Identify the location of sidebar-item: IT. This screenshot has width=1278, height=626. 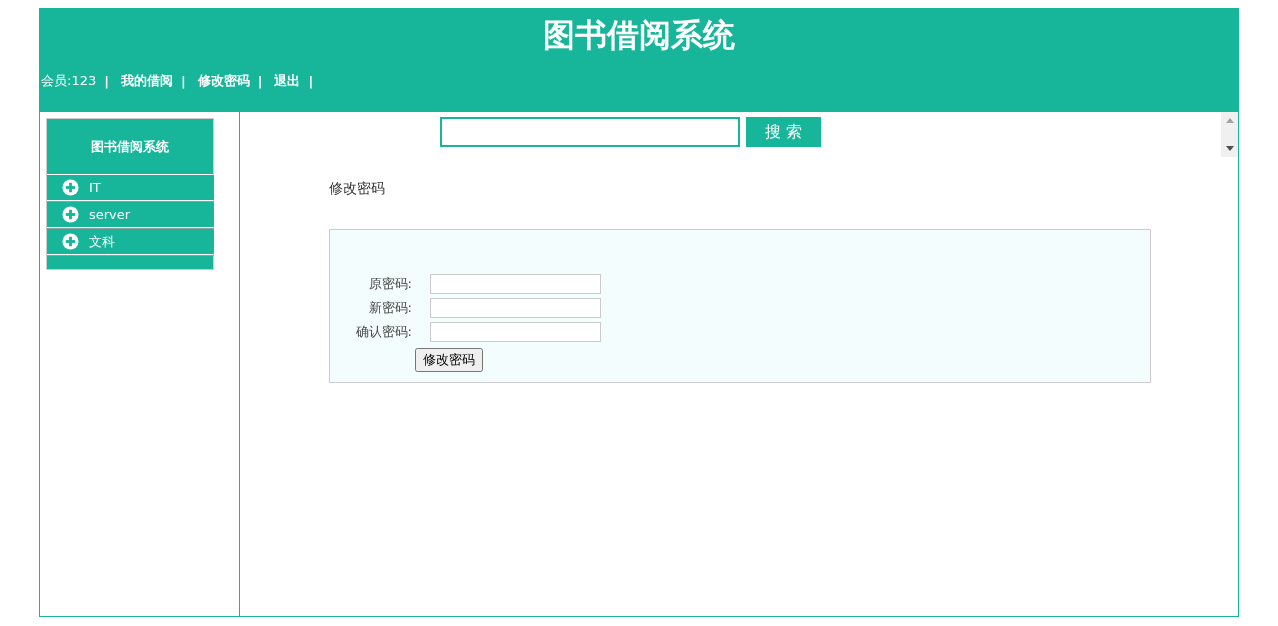
(130, 188).